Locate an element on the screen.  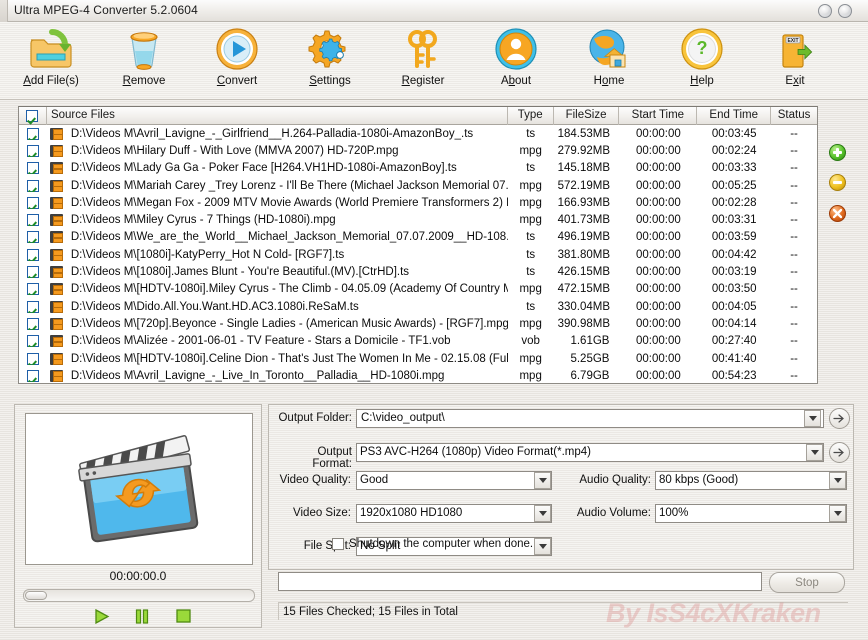
column-header-filesize: FileSize is located at coordinates (587, 116).